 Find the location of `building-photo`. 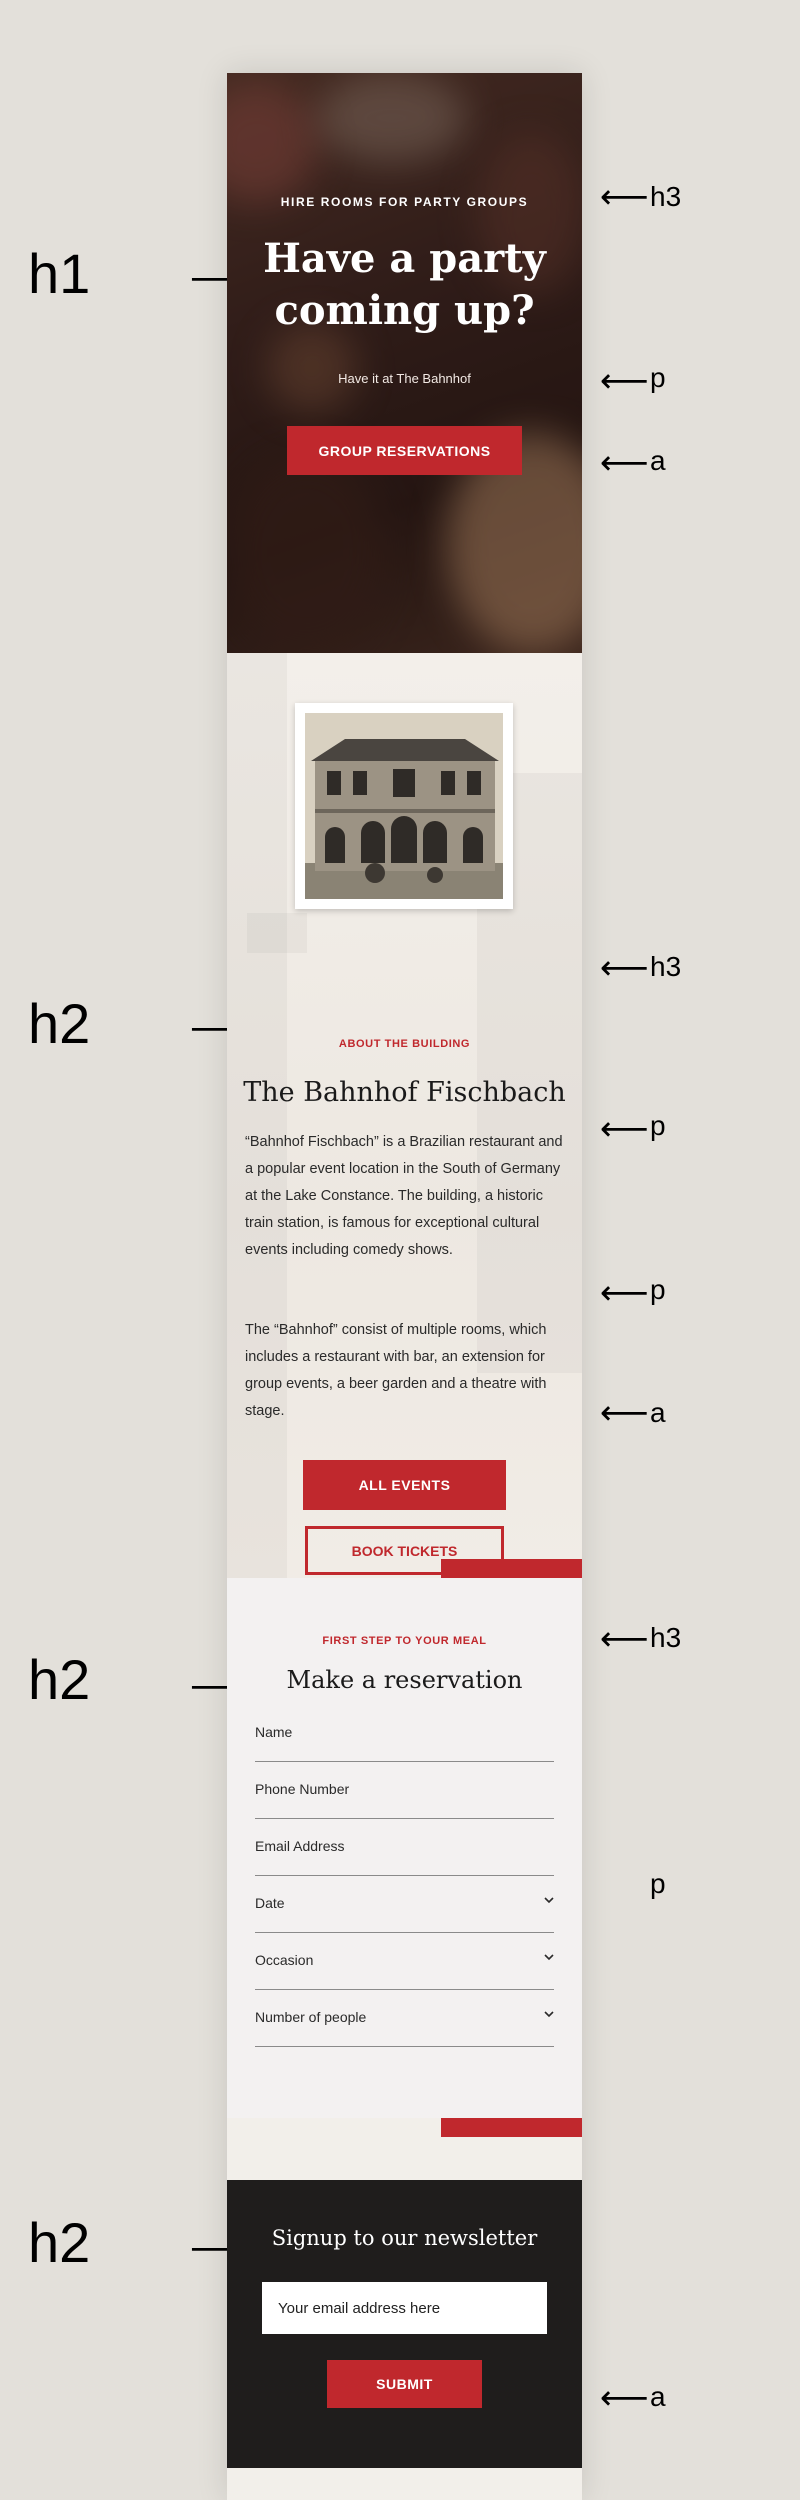

building-photo is located at coordinates (404, 806).